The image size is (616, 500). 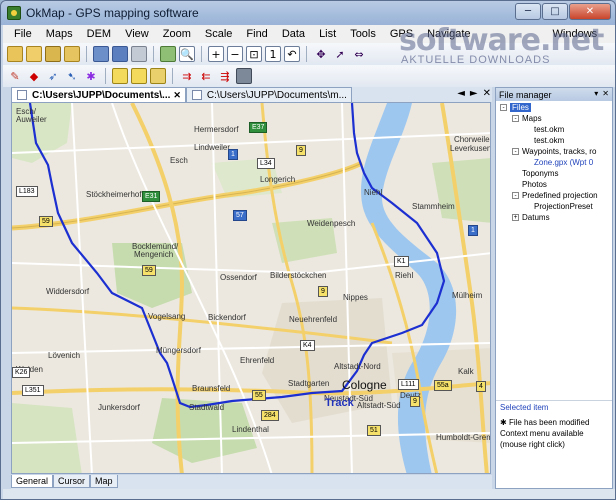 I want to click on panel-close-icon: ✕, so click(x=605, y=93).